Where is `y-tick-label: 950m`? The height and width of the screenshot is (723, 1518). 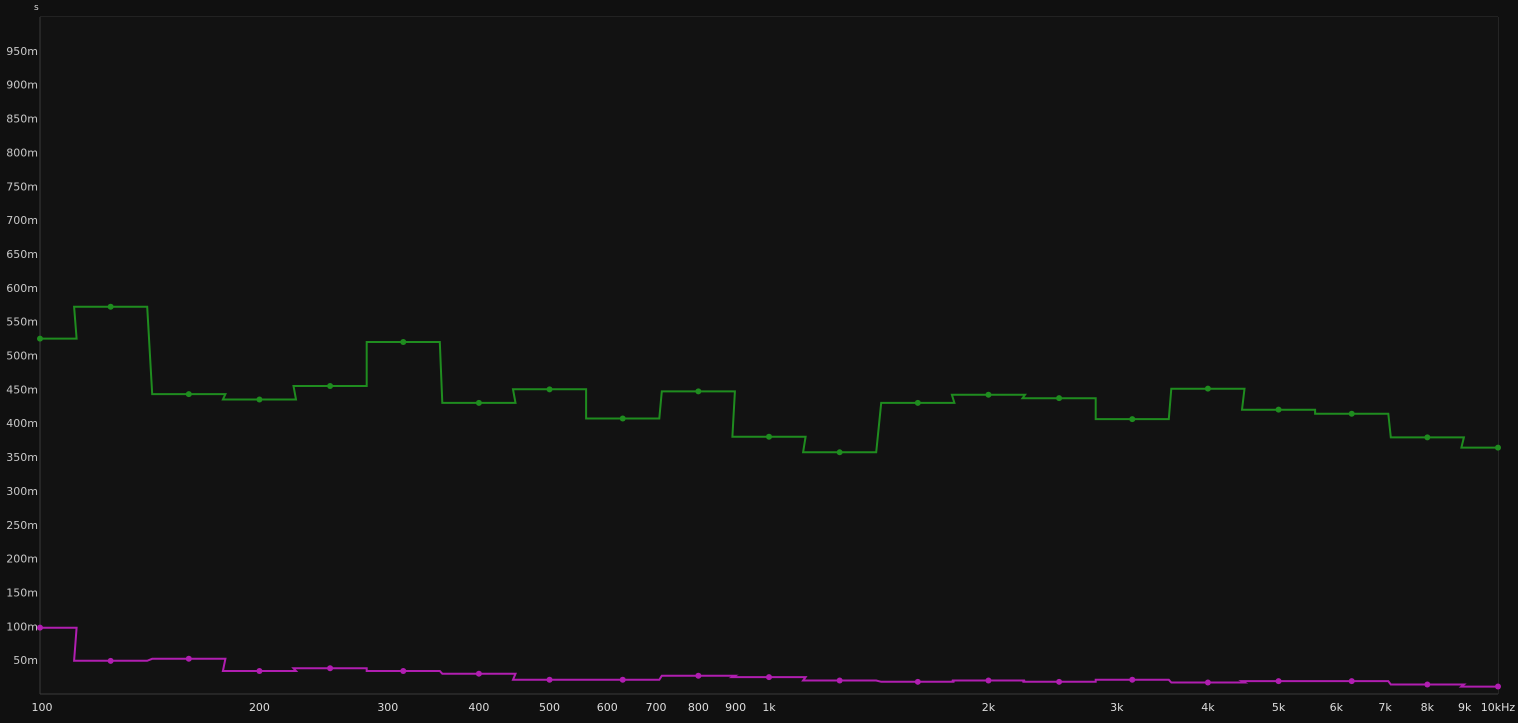 y-tick-label: 950m is located at coordinates (22, 51).